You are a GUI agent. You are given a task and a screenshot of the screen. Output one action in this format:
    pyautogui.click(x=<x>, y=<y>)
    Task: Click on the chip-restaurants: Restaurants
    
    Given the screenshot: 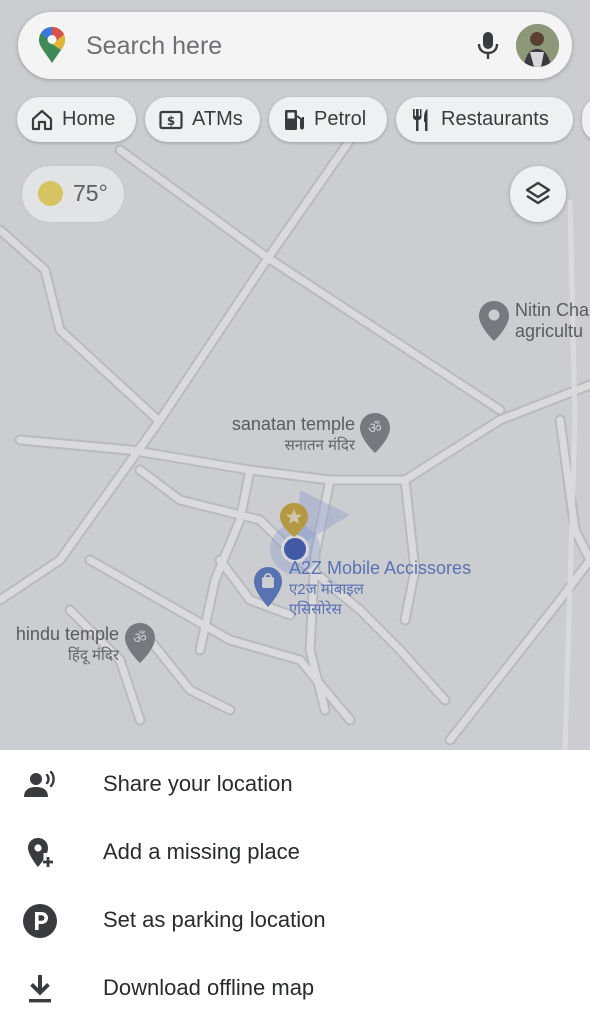 What is the action you would take?
    pyautogui.click(x=484, y=119)
    